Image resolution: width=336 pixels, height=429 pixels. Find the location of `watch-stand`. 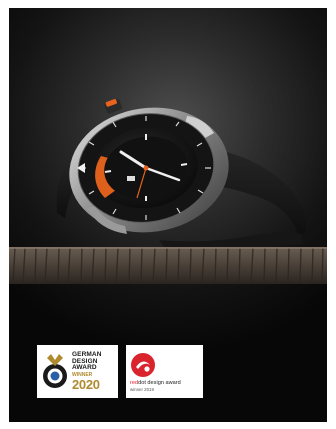

watch-stand is located at coordinates (168, 266).